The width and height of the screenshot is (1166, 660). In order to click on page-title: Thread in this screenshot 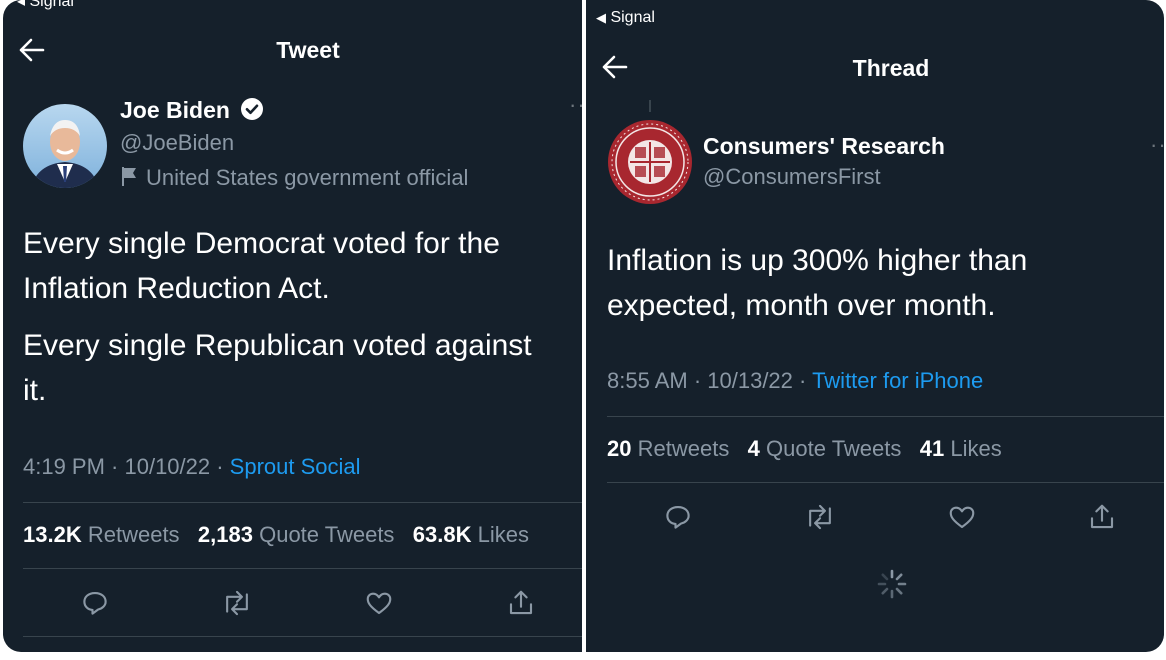, I will do `click(891, 68)`.